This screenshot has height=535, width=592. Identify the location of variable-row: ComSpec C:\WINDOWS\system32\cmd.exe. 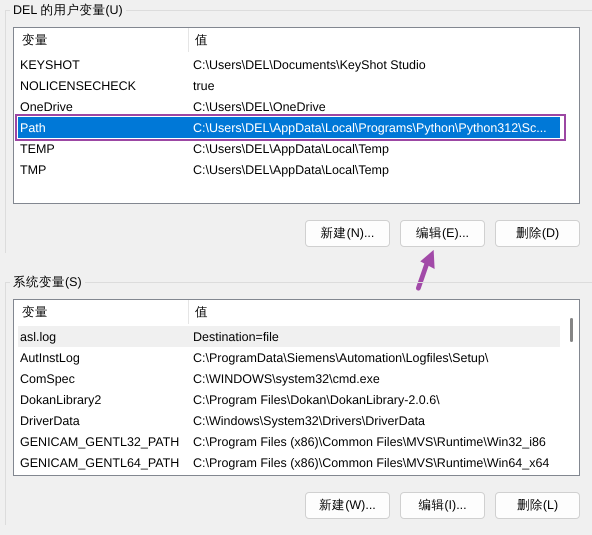
(289, 378).